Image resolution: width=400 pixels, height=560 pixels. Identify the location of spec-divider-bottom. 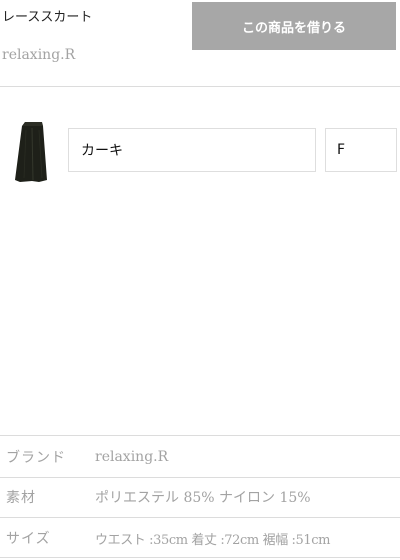
(200, 557).